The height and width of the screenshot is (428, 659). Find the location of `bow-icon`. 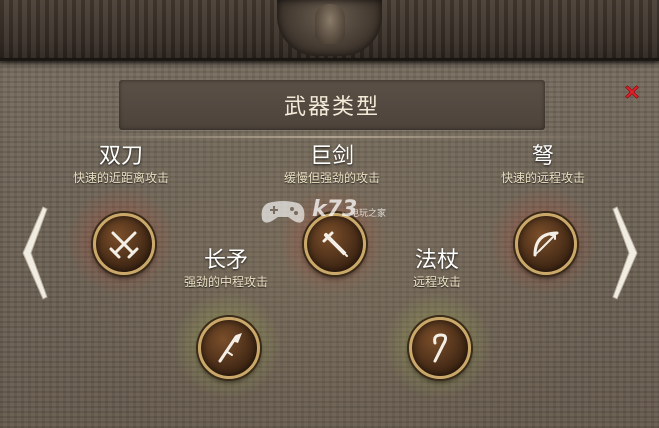

bow-icon is located at coordinates (546, 244).